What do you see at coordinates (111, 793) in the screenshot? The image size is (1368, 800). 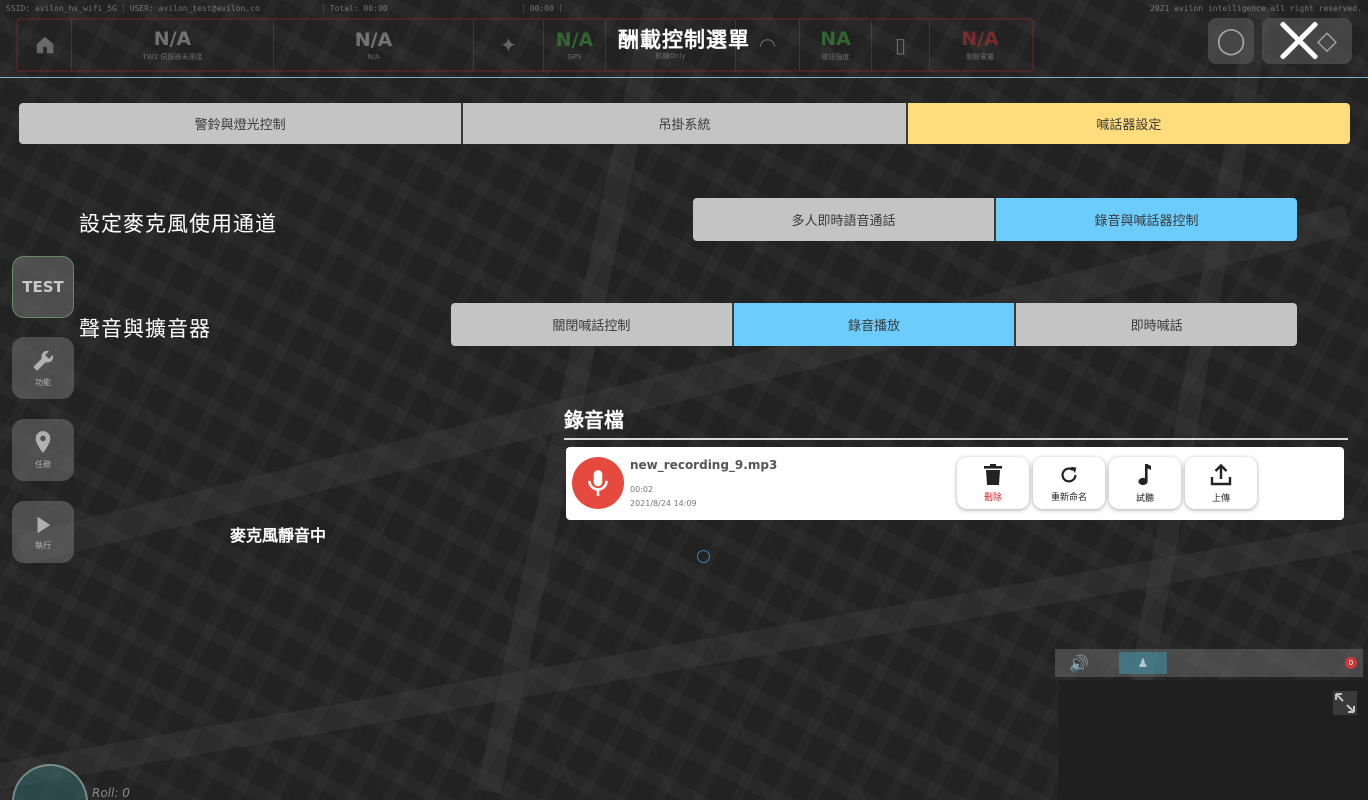 I see `roll-readout: Roll: 0` at bounding box center [111, 793].